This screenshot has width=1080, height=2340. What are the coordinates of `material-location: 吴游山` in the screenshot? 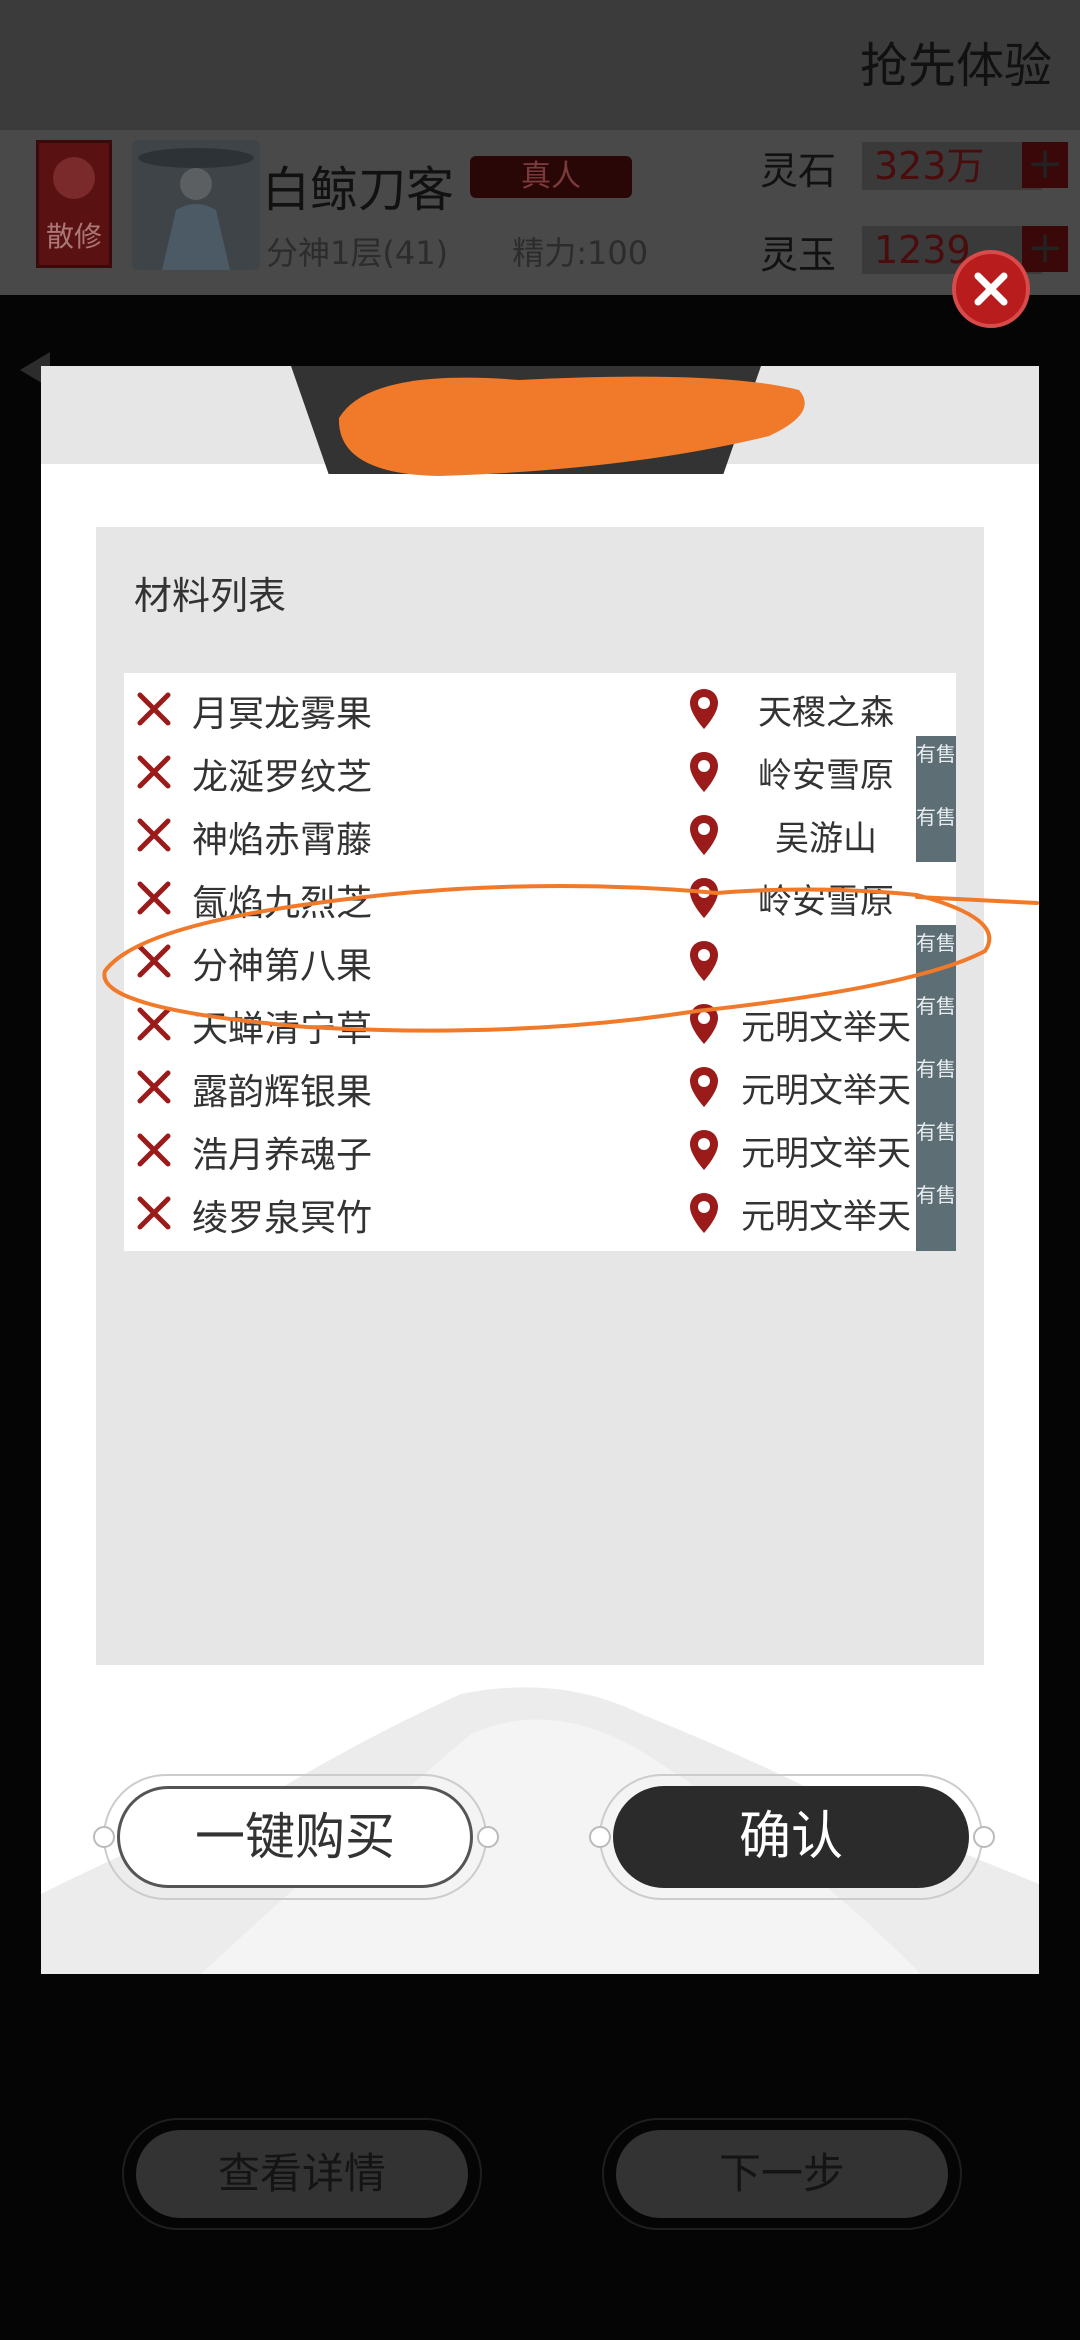 It's located at (826, 839).